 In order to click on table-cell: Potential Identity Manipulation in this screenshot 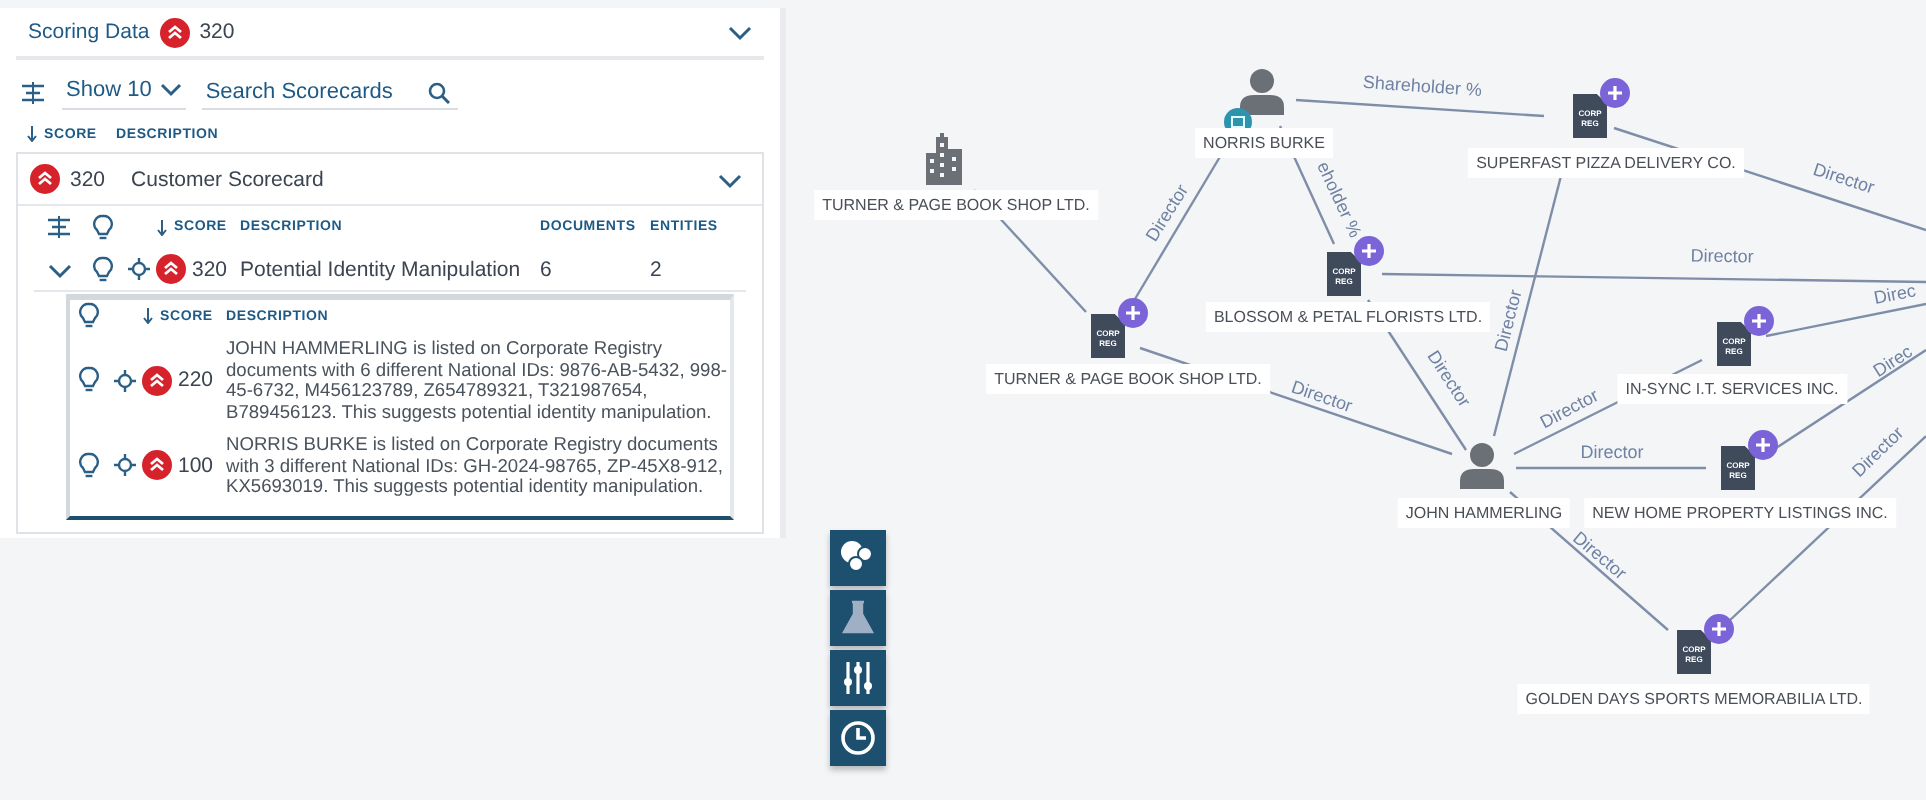, I will do `click(380, 269)`.